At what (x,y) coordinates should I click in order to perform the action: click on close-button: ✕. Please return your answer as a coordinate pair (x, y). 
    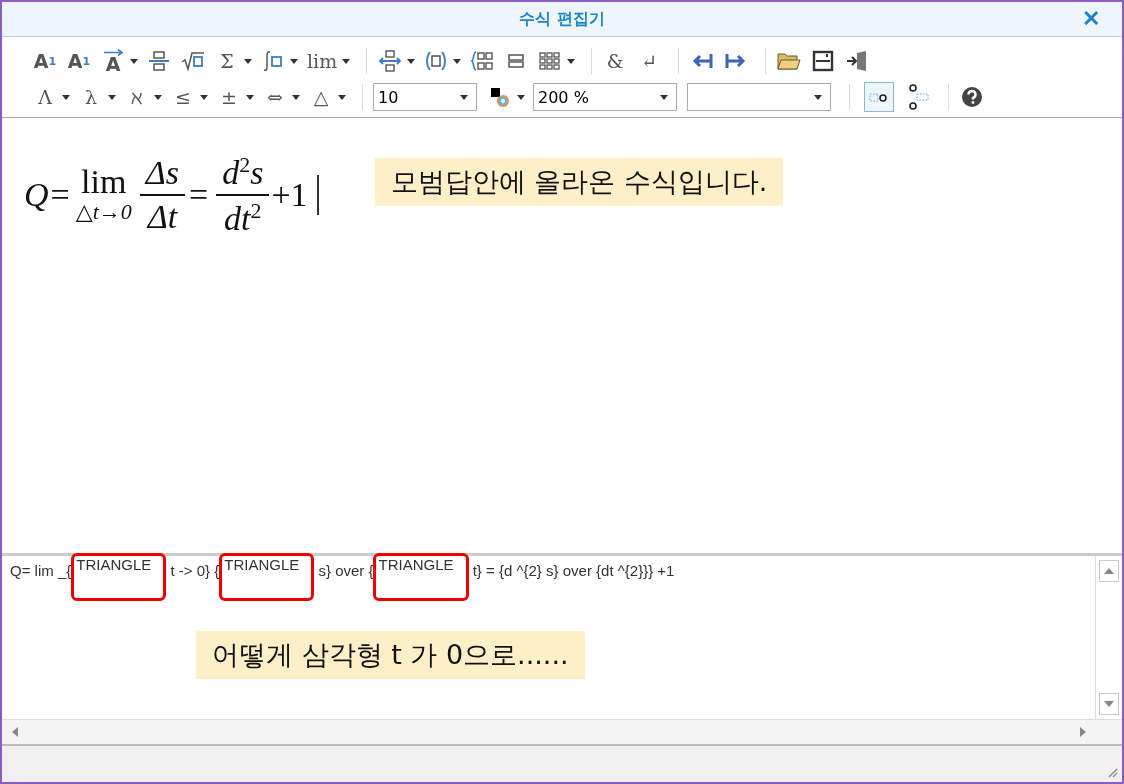
    Looking at the image, I should click on (1091, 19).